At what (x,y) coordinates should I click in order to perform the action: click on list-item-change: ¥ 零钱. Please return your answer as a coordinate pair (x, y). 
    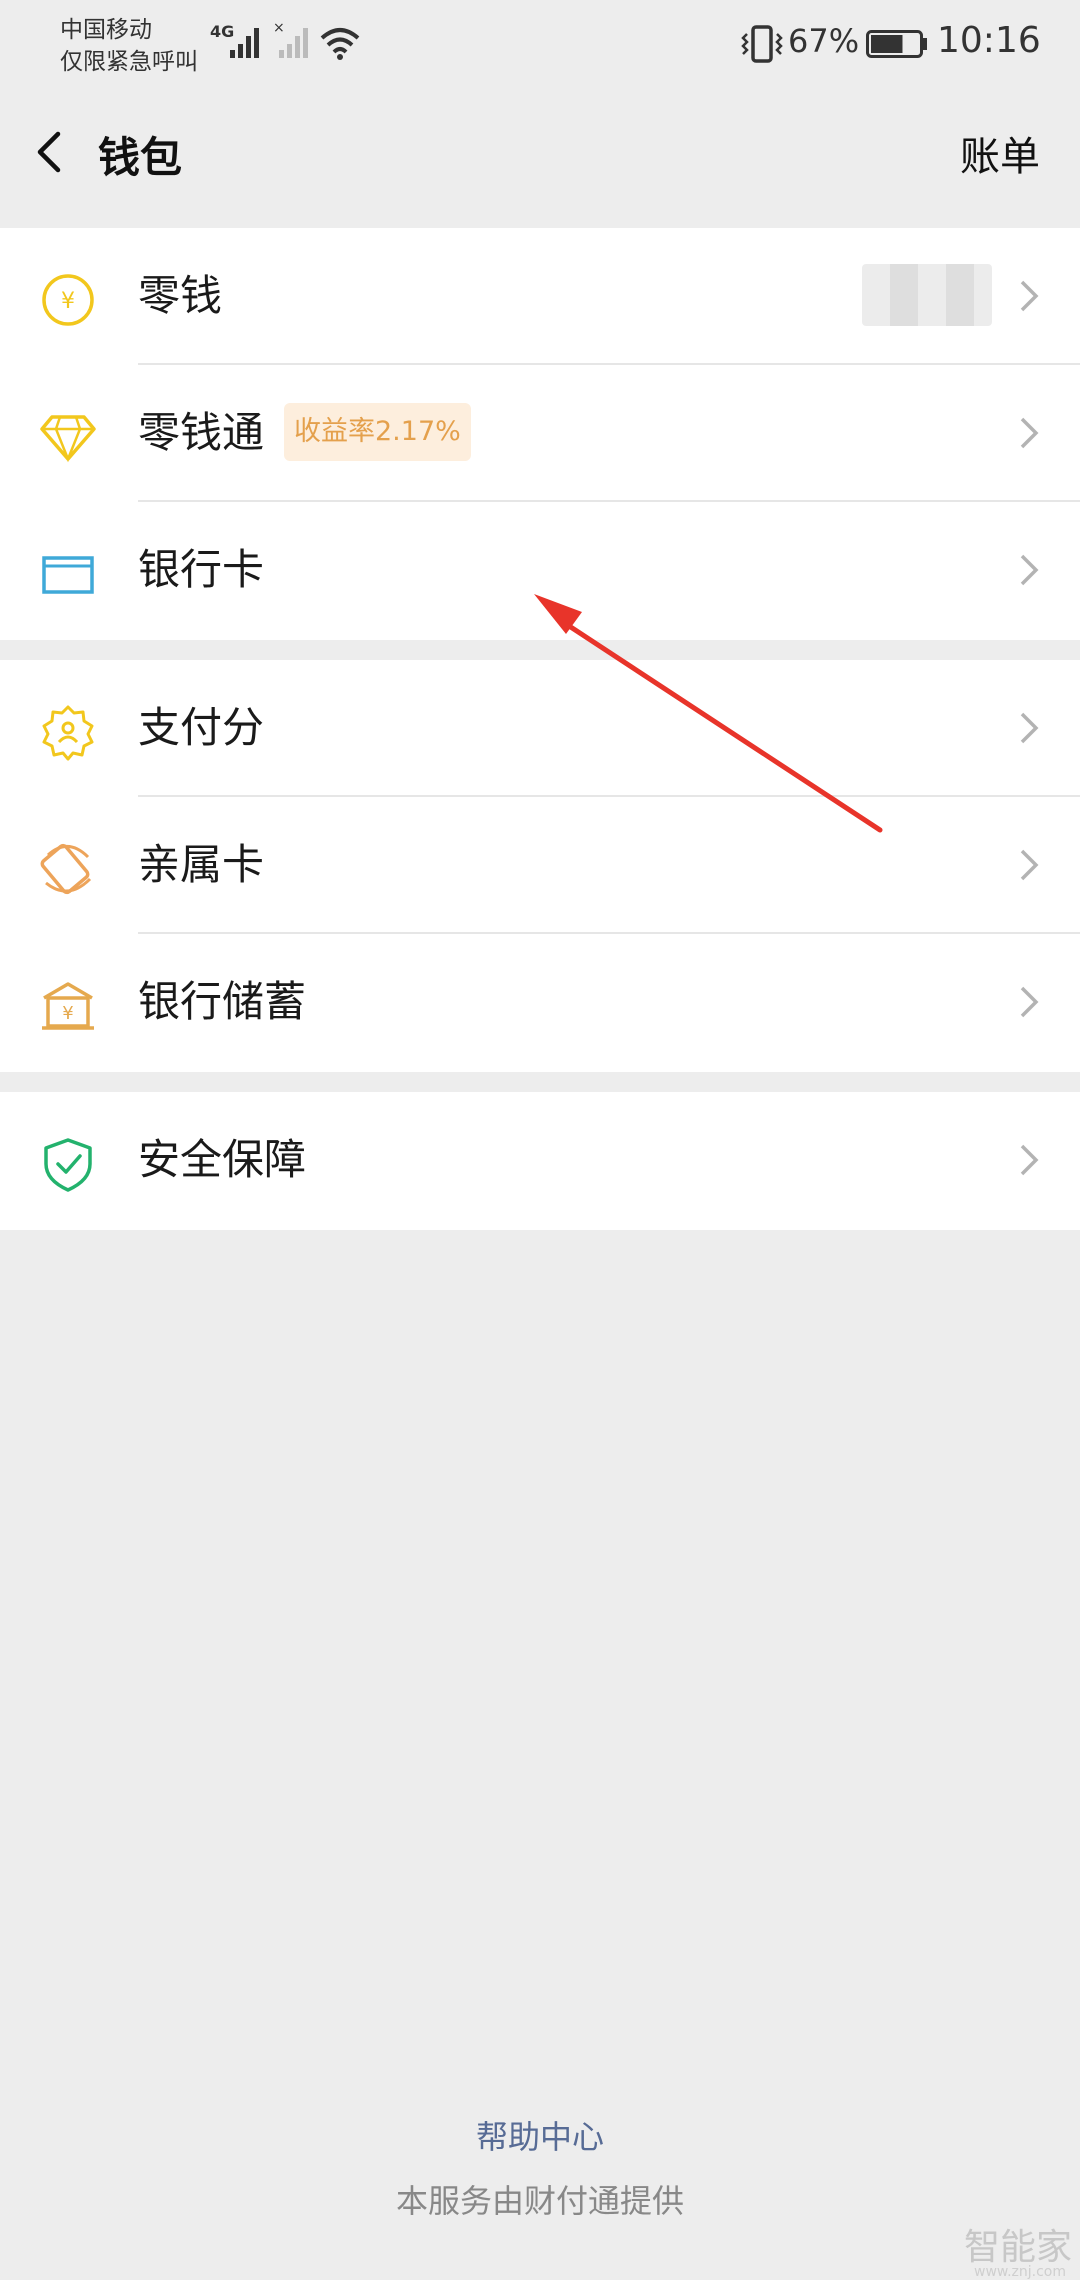
    Looking at the image, I should click on (540, 296).